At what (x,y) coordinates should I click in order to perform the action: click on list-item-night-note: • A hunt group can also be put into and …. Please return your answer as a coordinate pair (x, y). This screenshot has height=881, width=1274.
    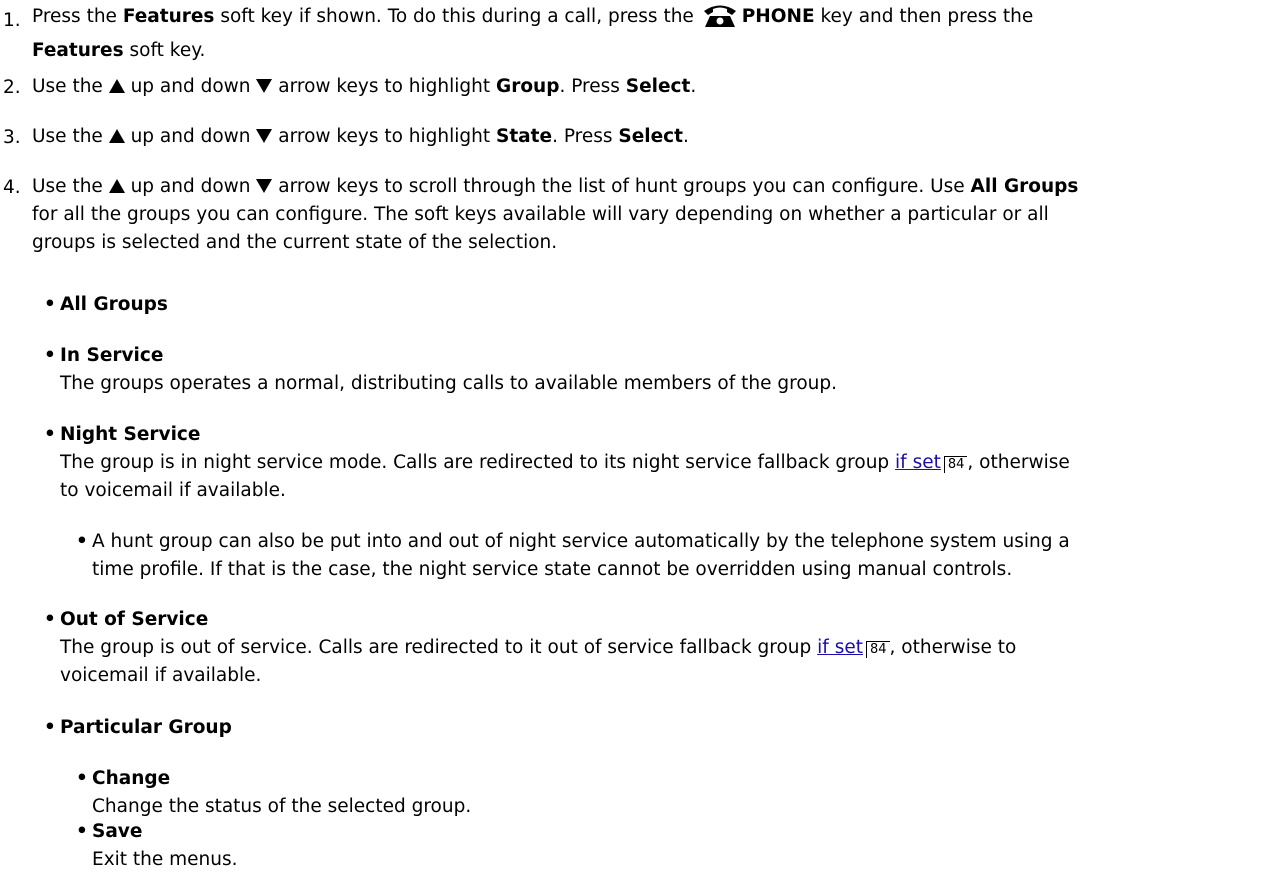
    Looking at the image, I should click on (669, 556).